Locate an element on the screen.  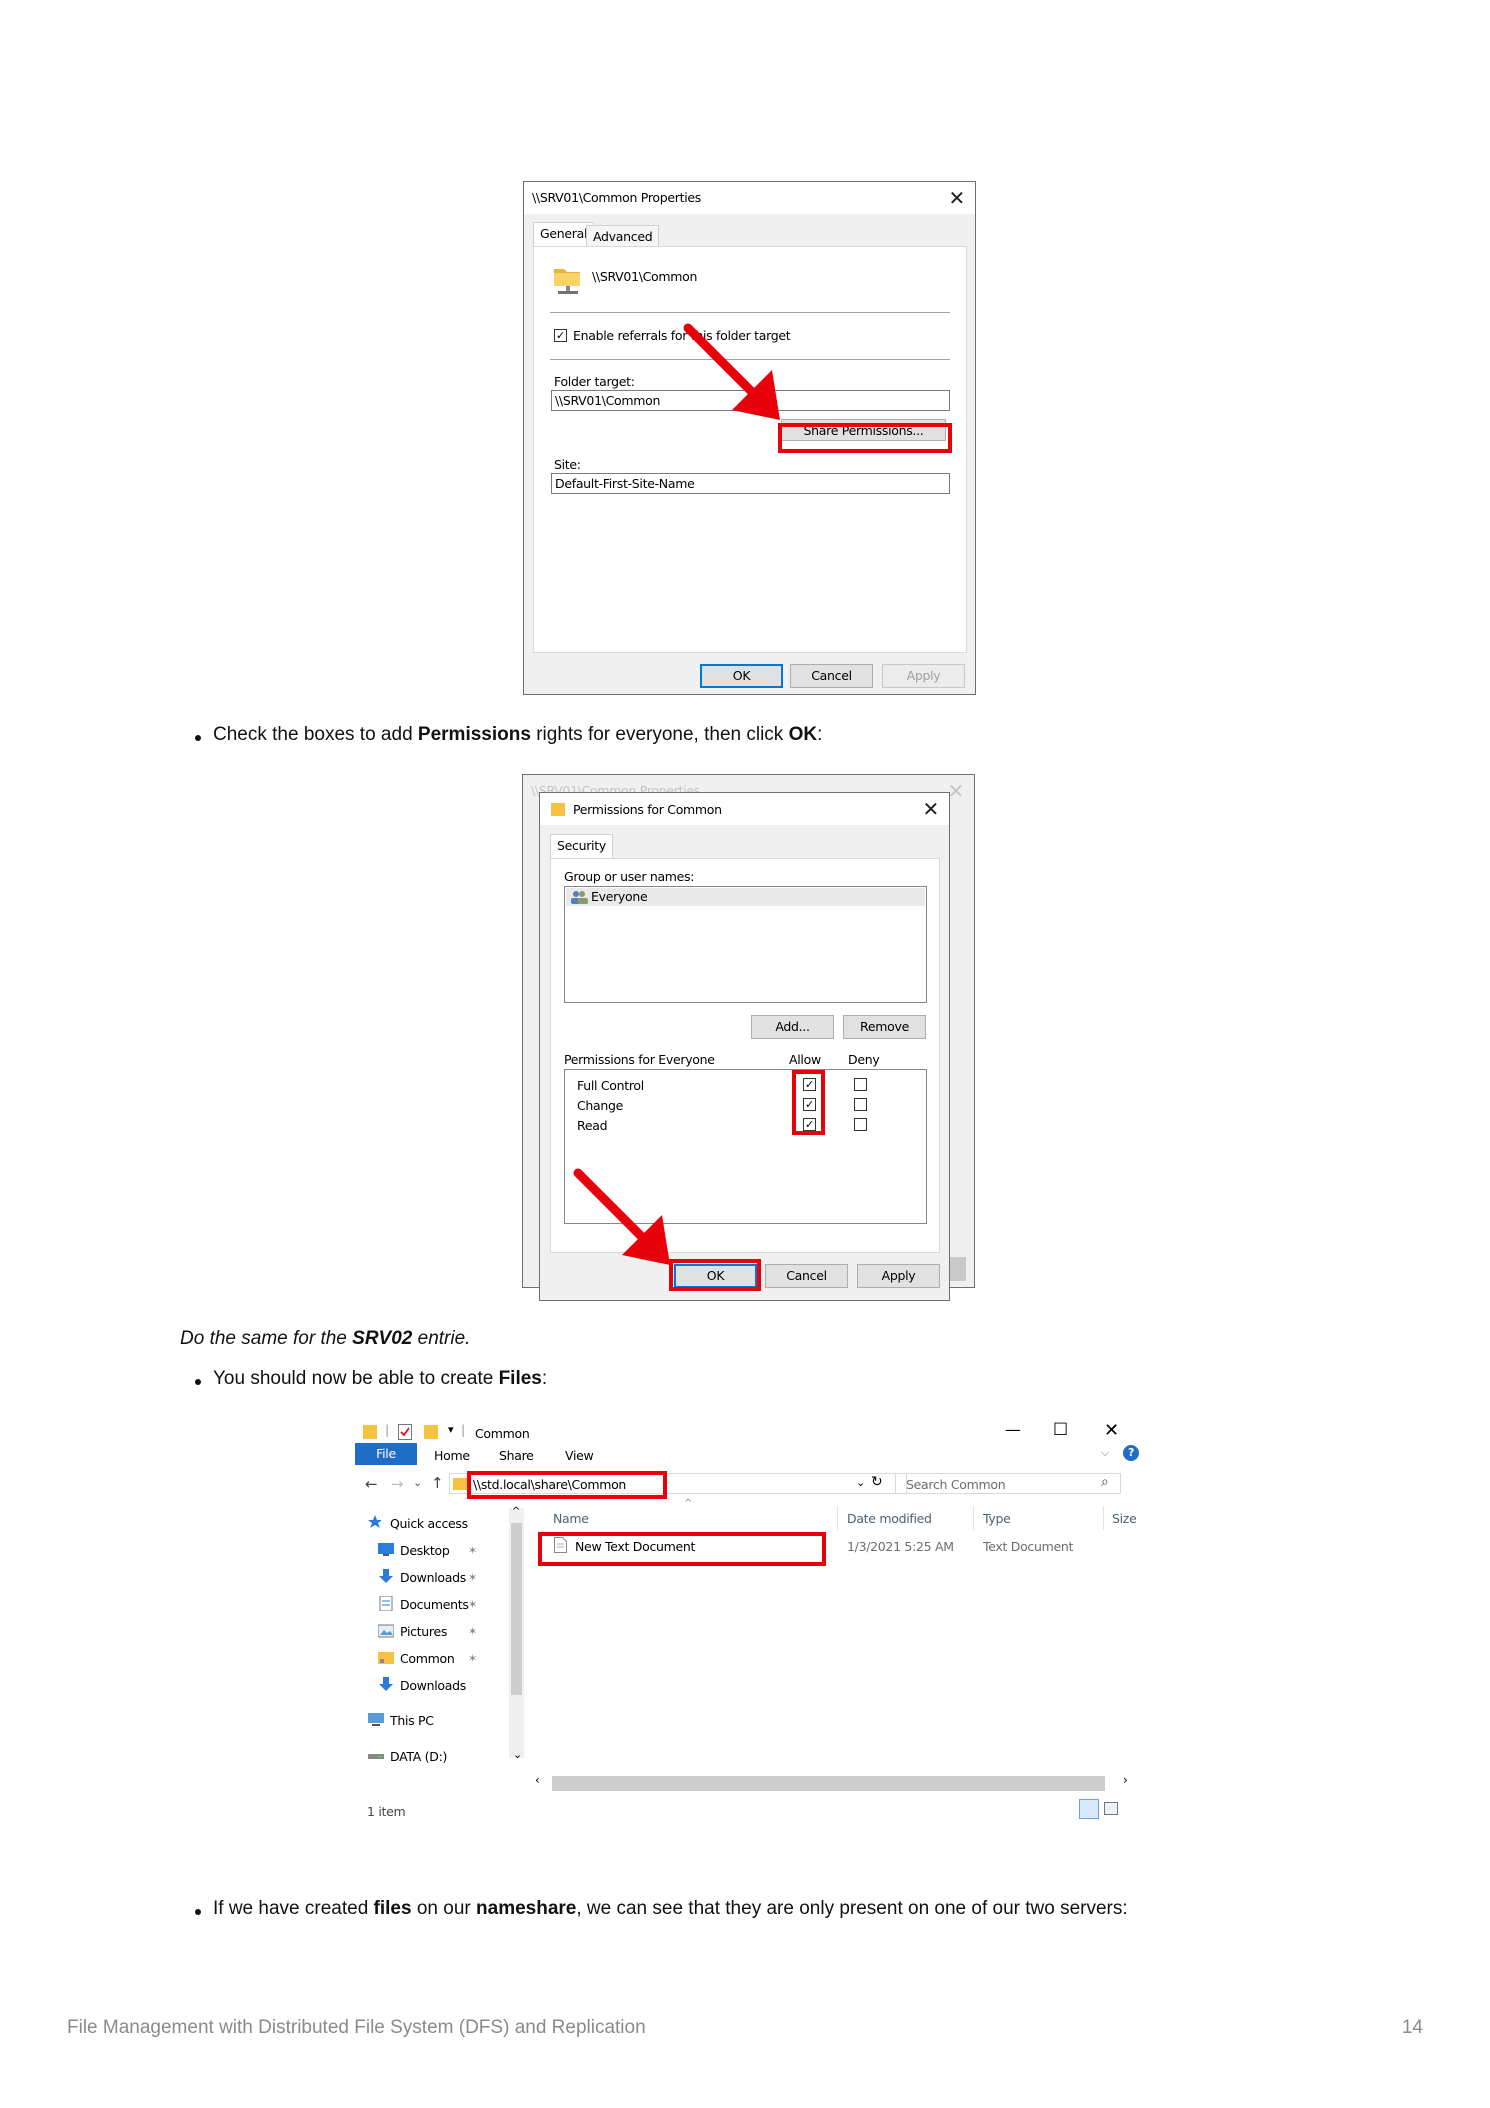
permission-name: Change is located at coordinates (600, 1105).